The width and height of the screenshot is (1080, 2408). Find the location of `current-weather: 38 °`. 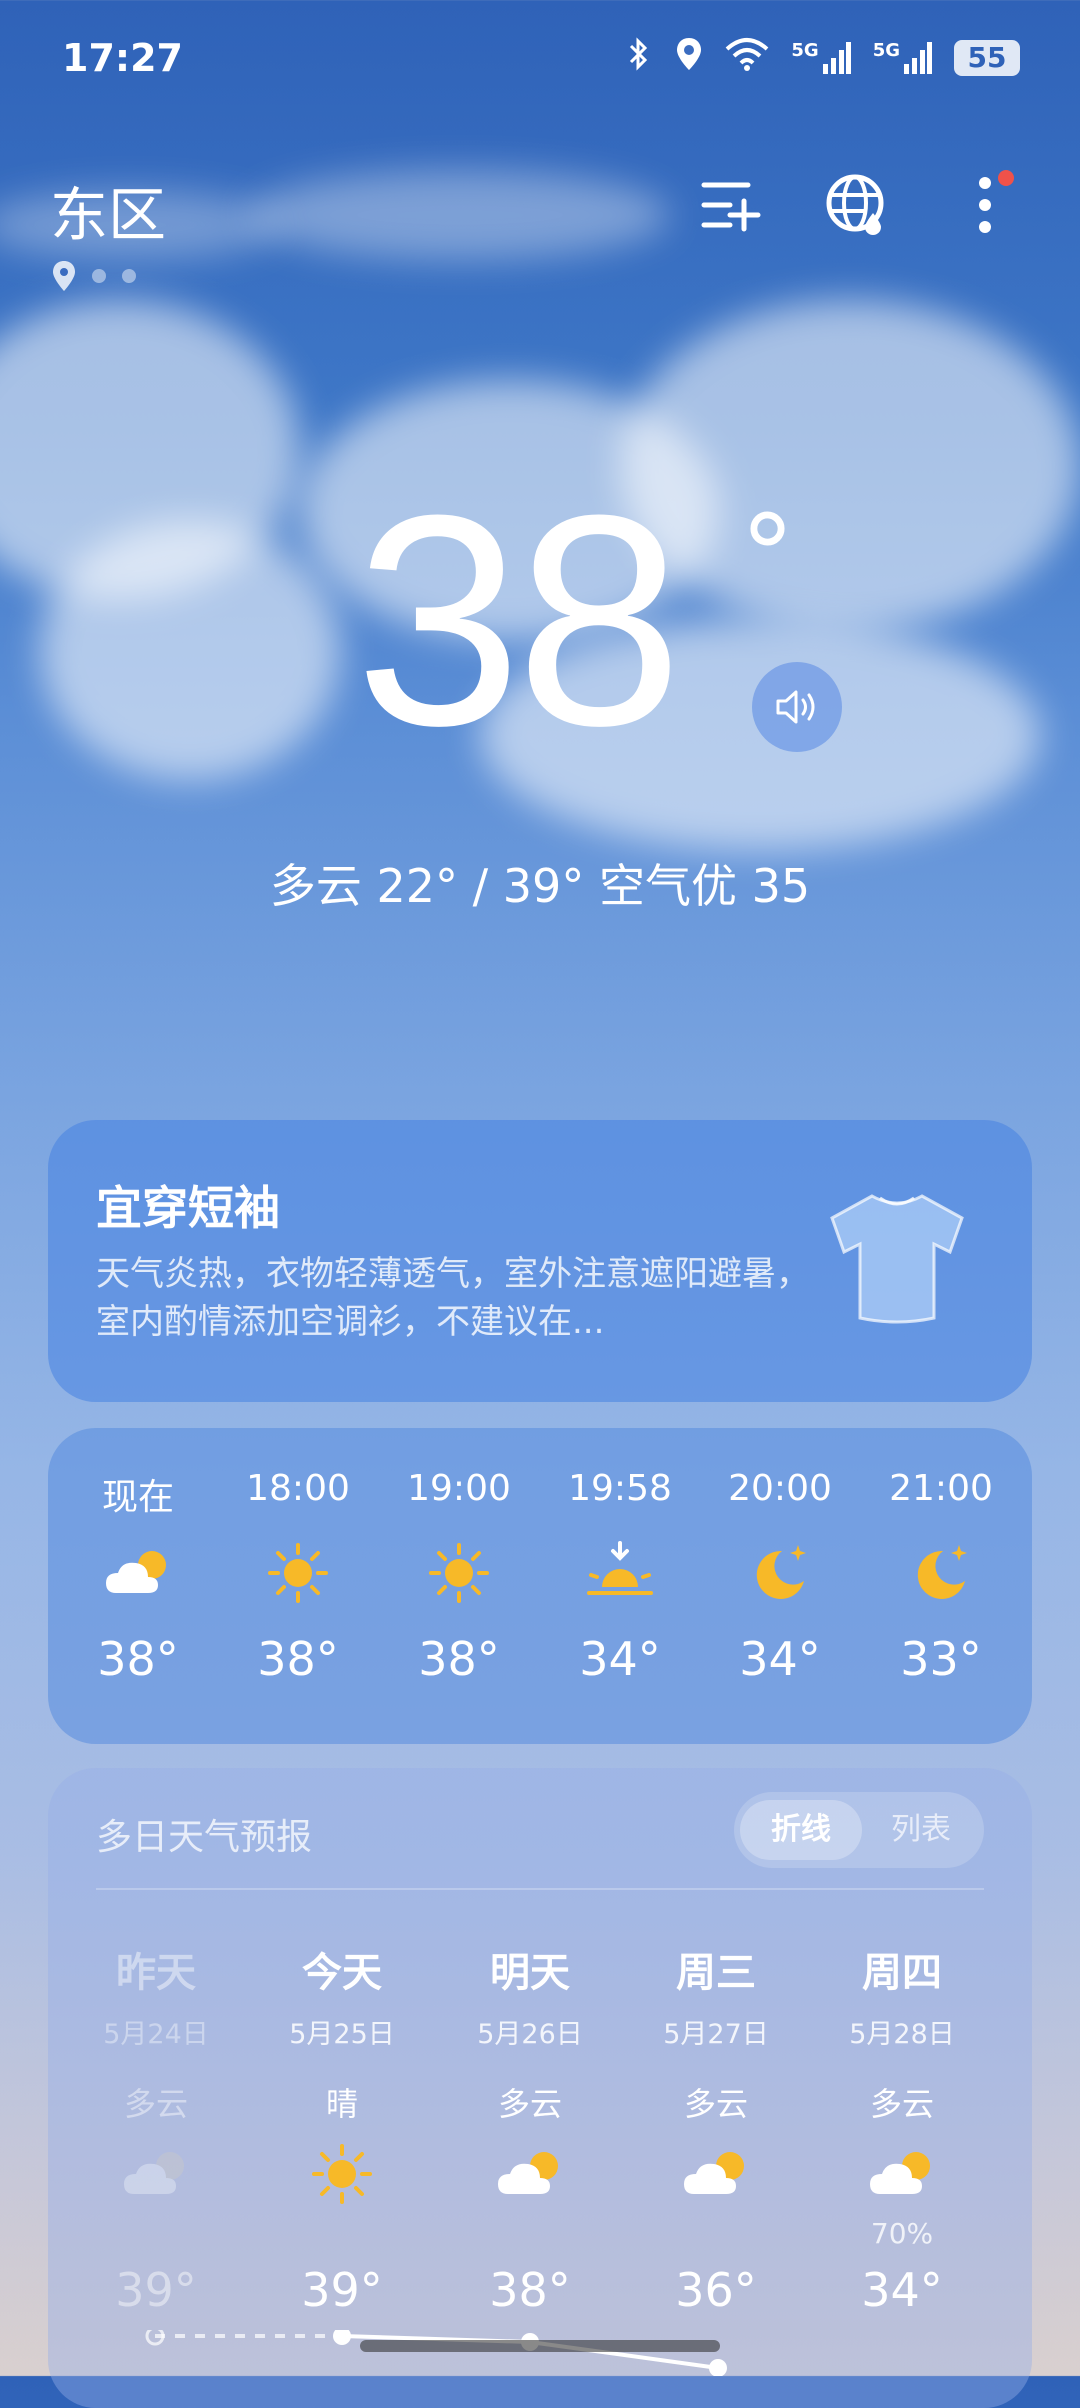

current-weather: 38 ° is located at coordinates (540, 630).